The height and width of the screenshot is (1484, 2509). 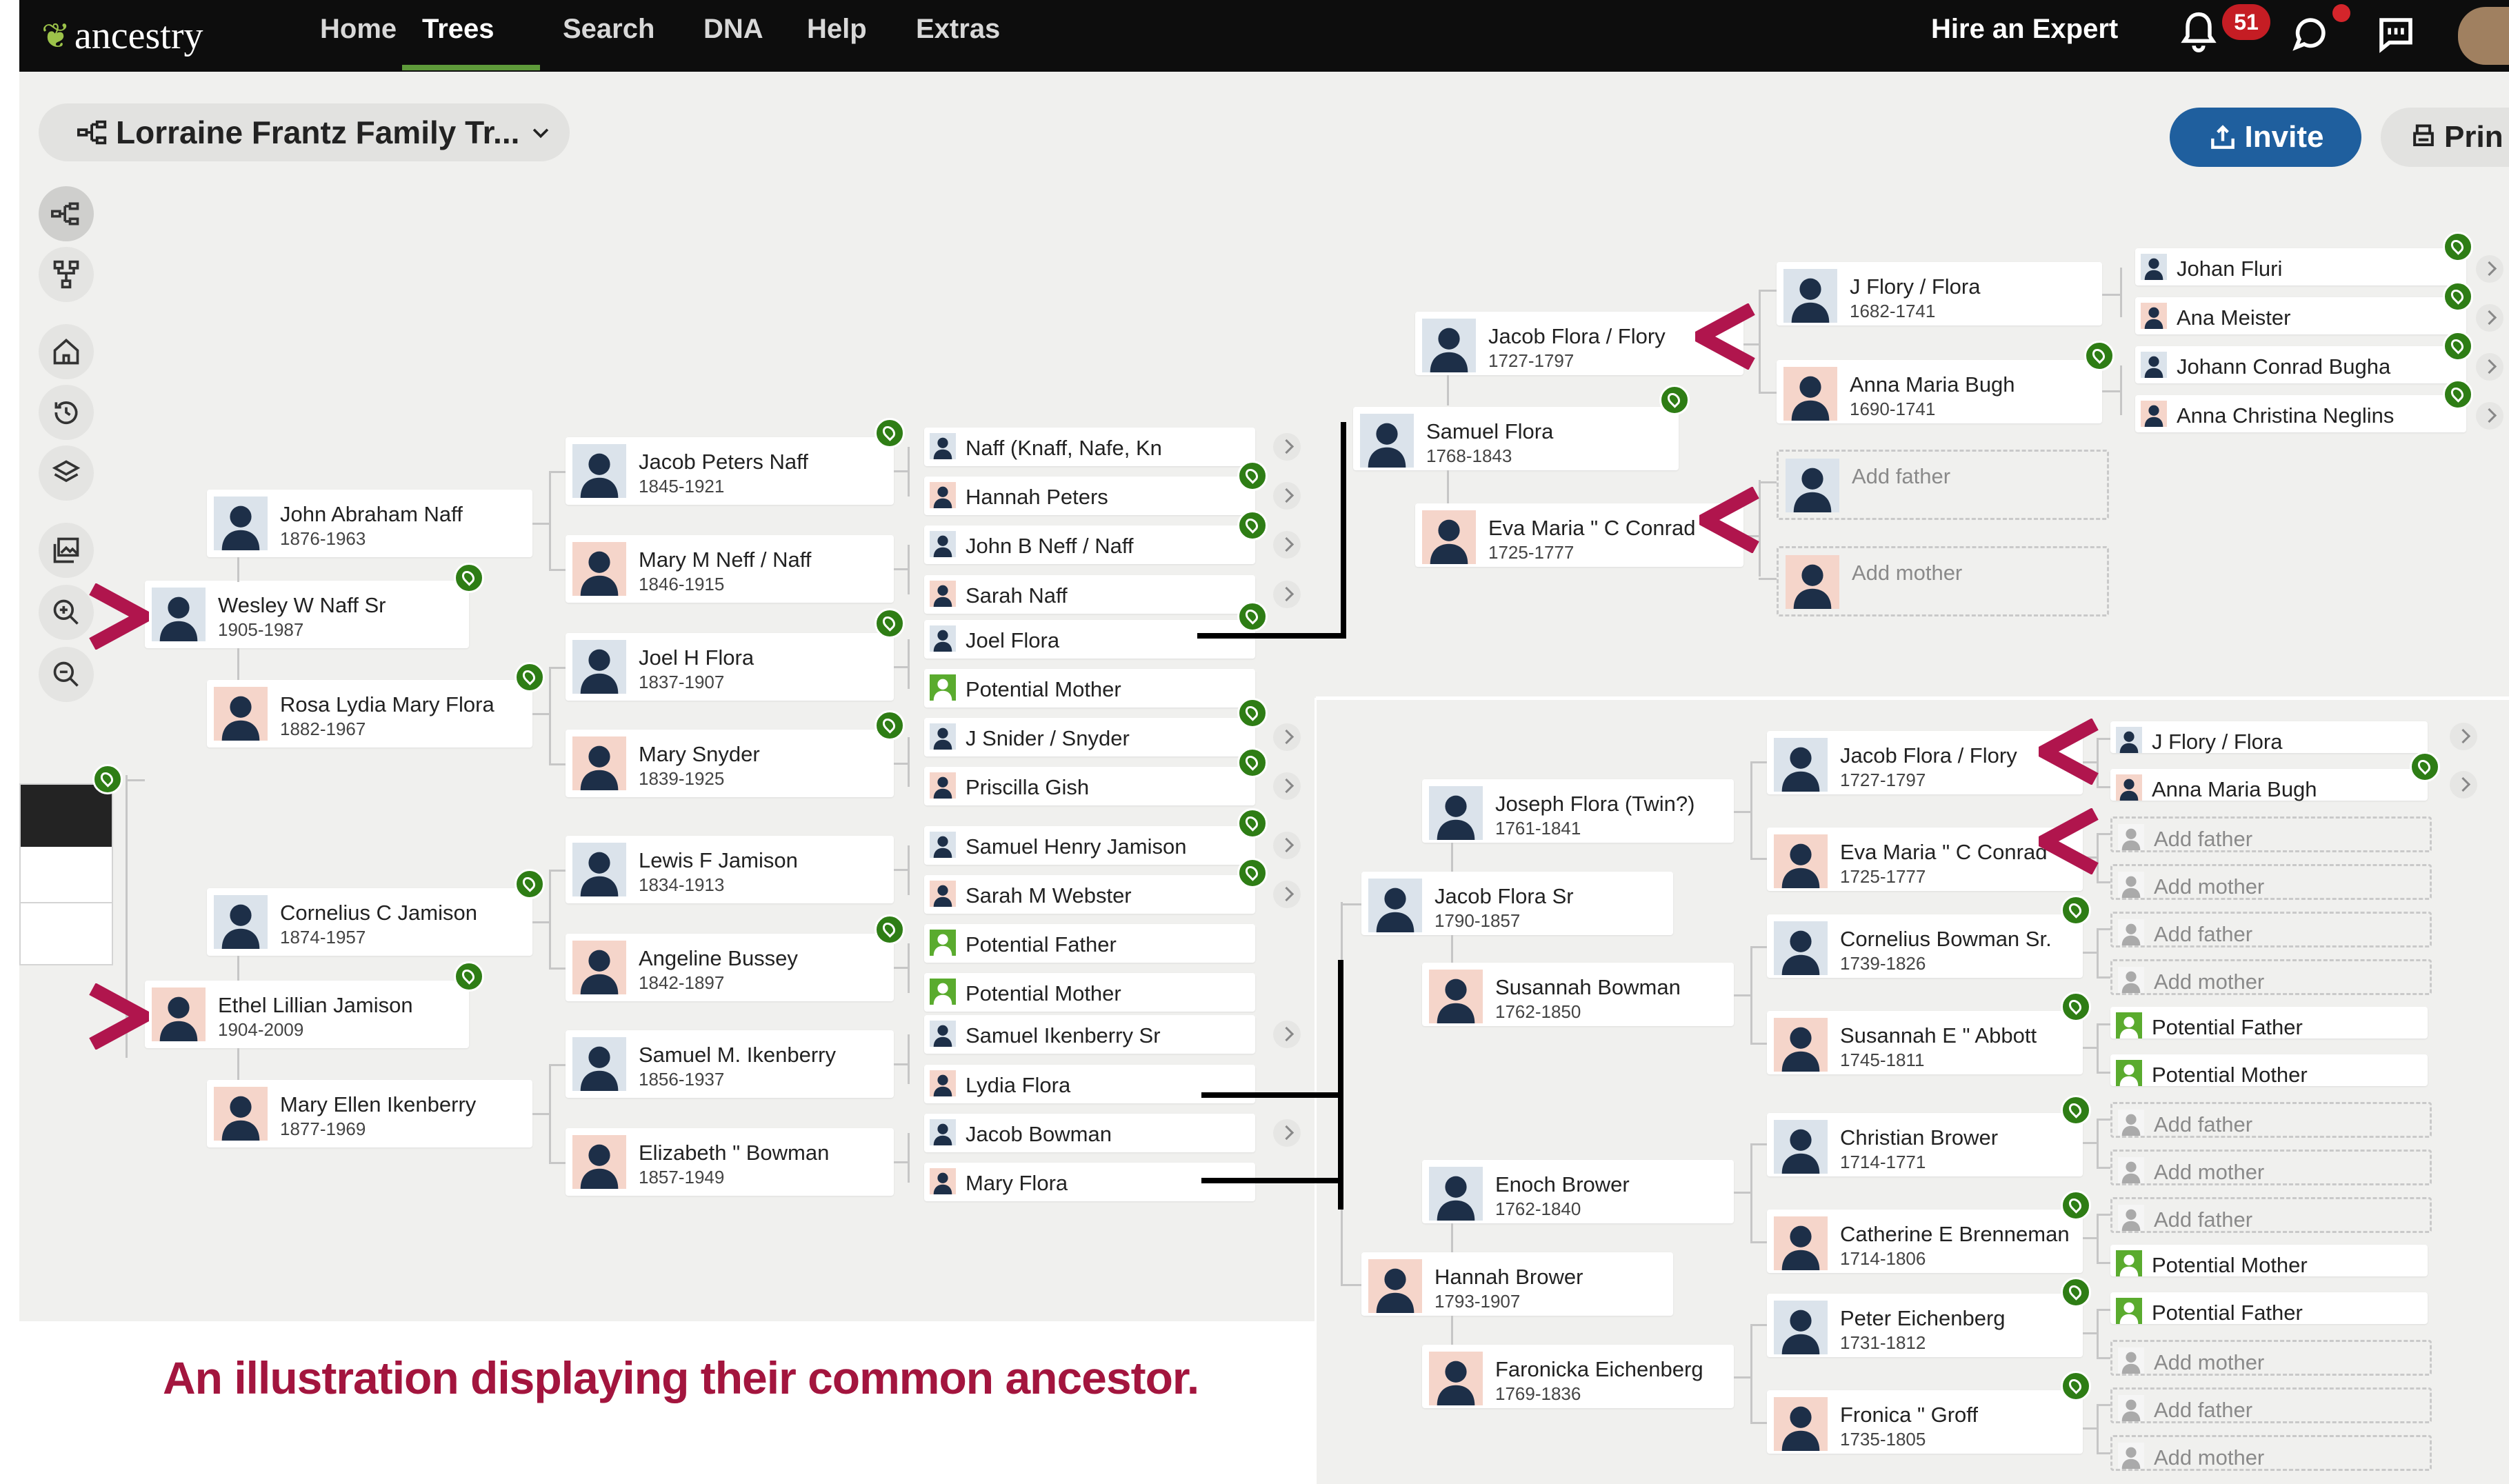 I want to click on ancestor-card-anna-maria-bugh: Anna Maria Bugh, so click(x=2269, y=785).